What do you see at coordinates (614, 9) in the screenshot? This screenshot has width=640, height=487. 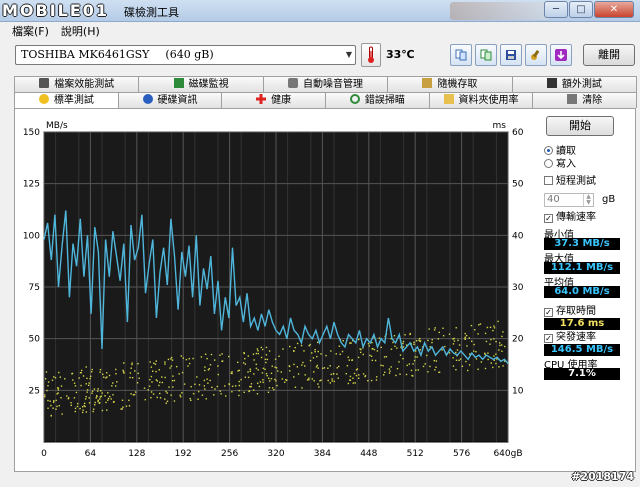 I see `close-button: ✕` at bounding box center [614, 9].